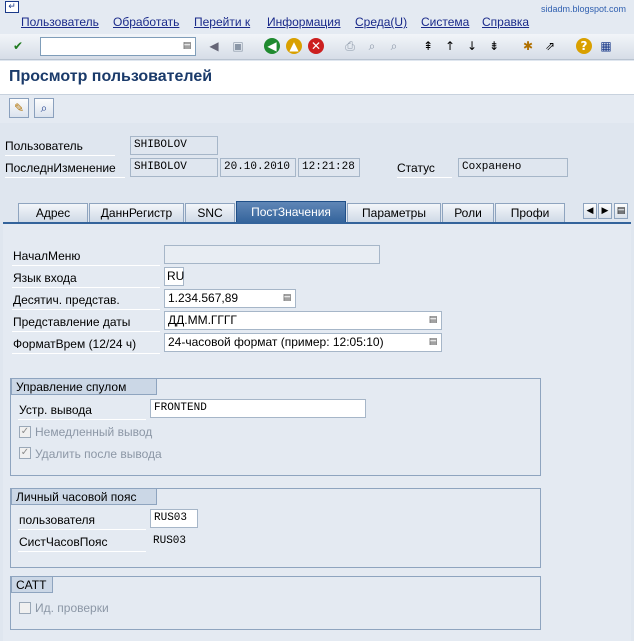 The height and width of the screenshot is (641, 634). I want to click on tab-logon-data: ДаннРегистр, so click(136, 213).